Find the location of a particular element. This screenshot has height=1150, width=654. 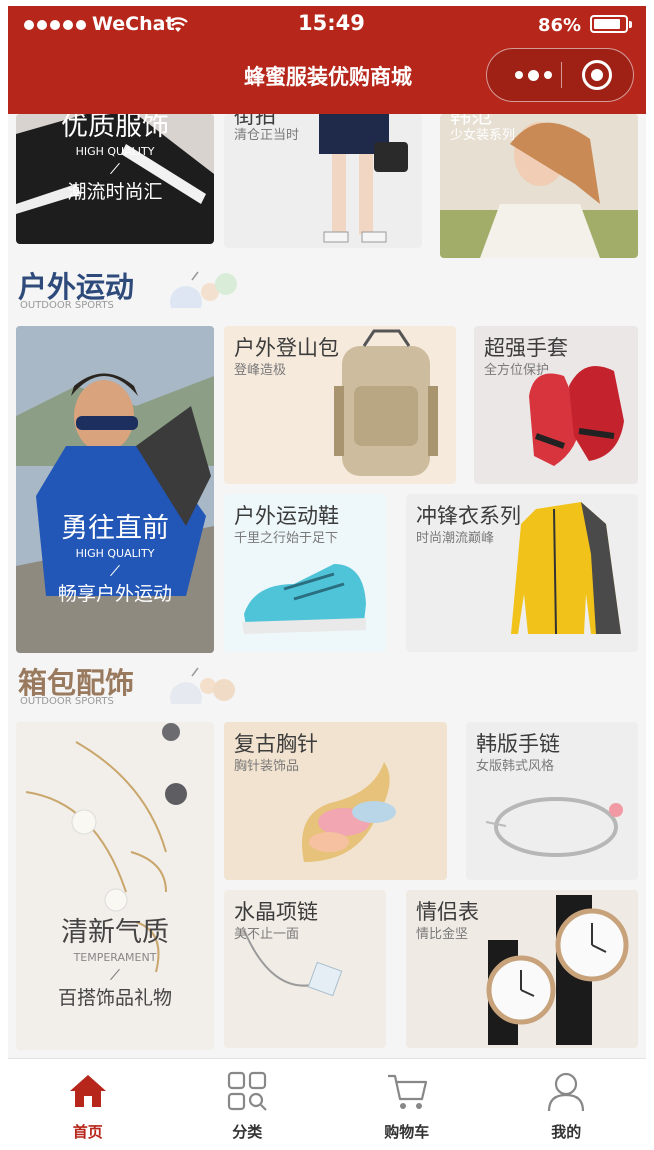

product-tile-bracelet: 韩版手链 女版韩式风格 is located at coordinates (552, 801).